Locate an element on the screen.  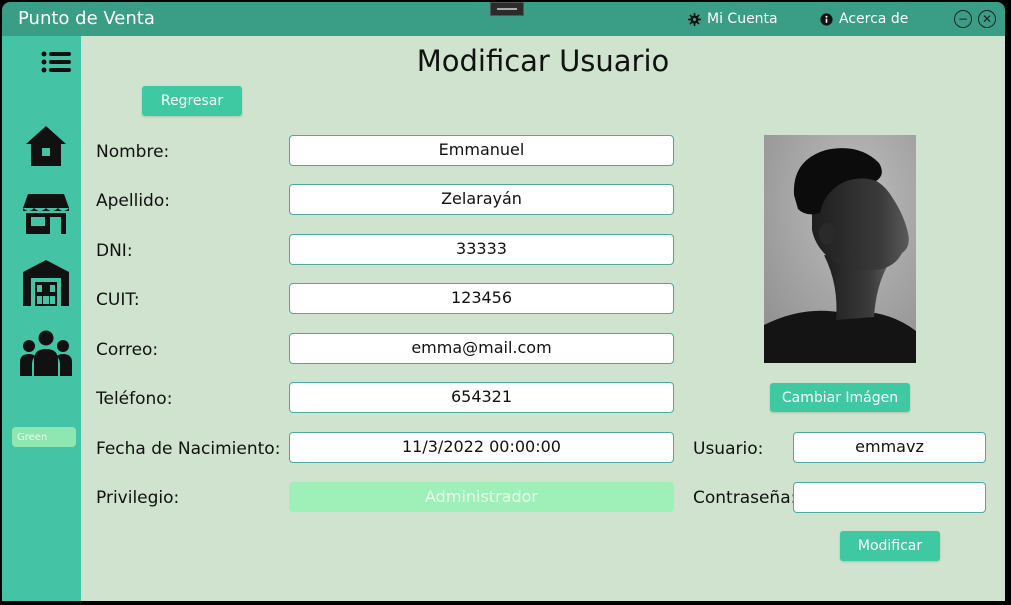
label-dni: DNI: is located at coordinates (114, 251).